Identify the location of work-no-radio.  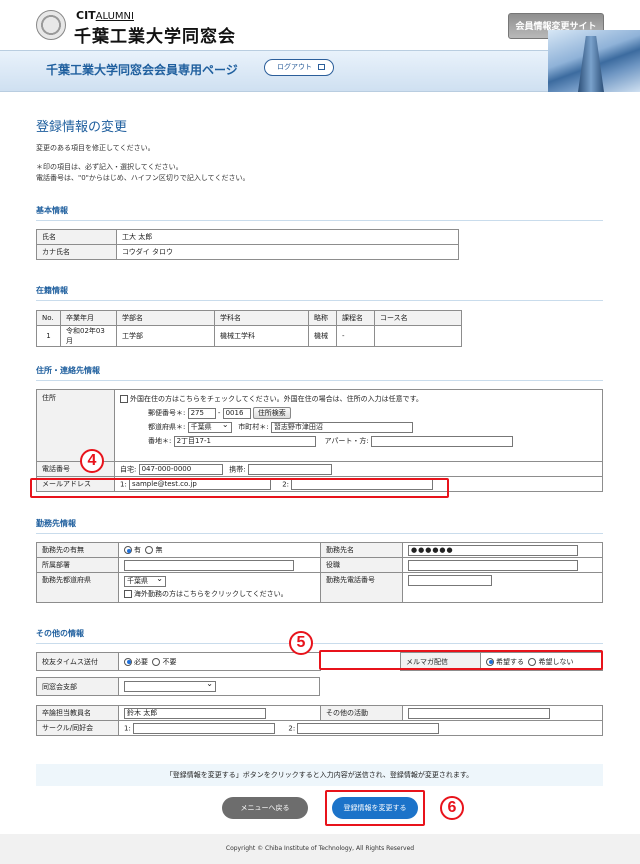
(149, 550).